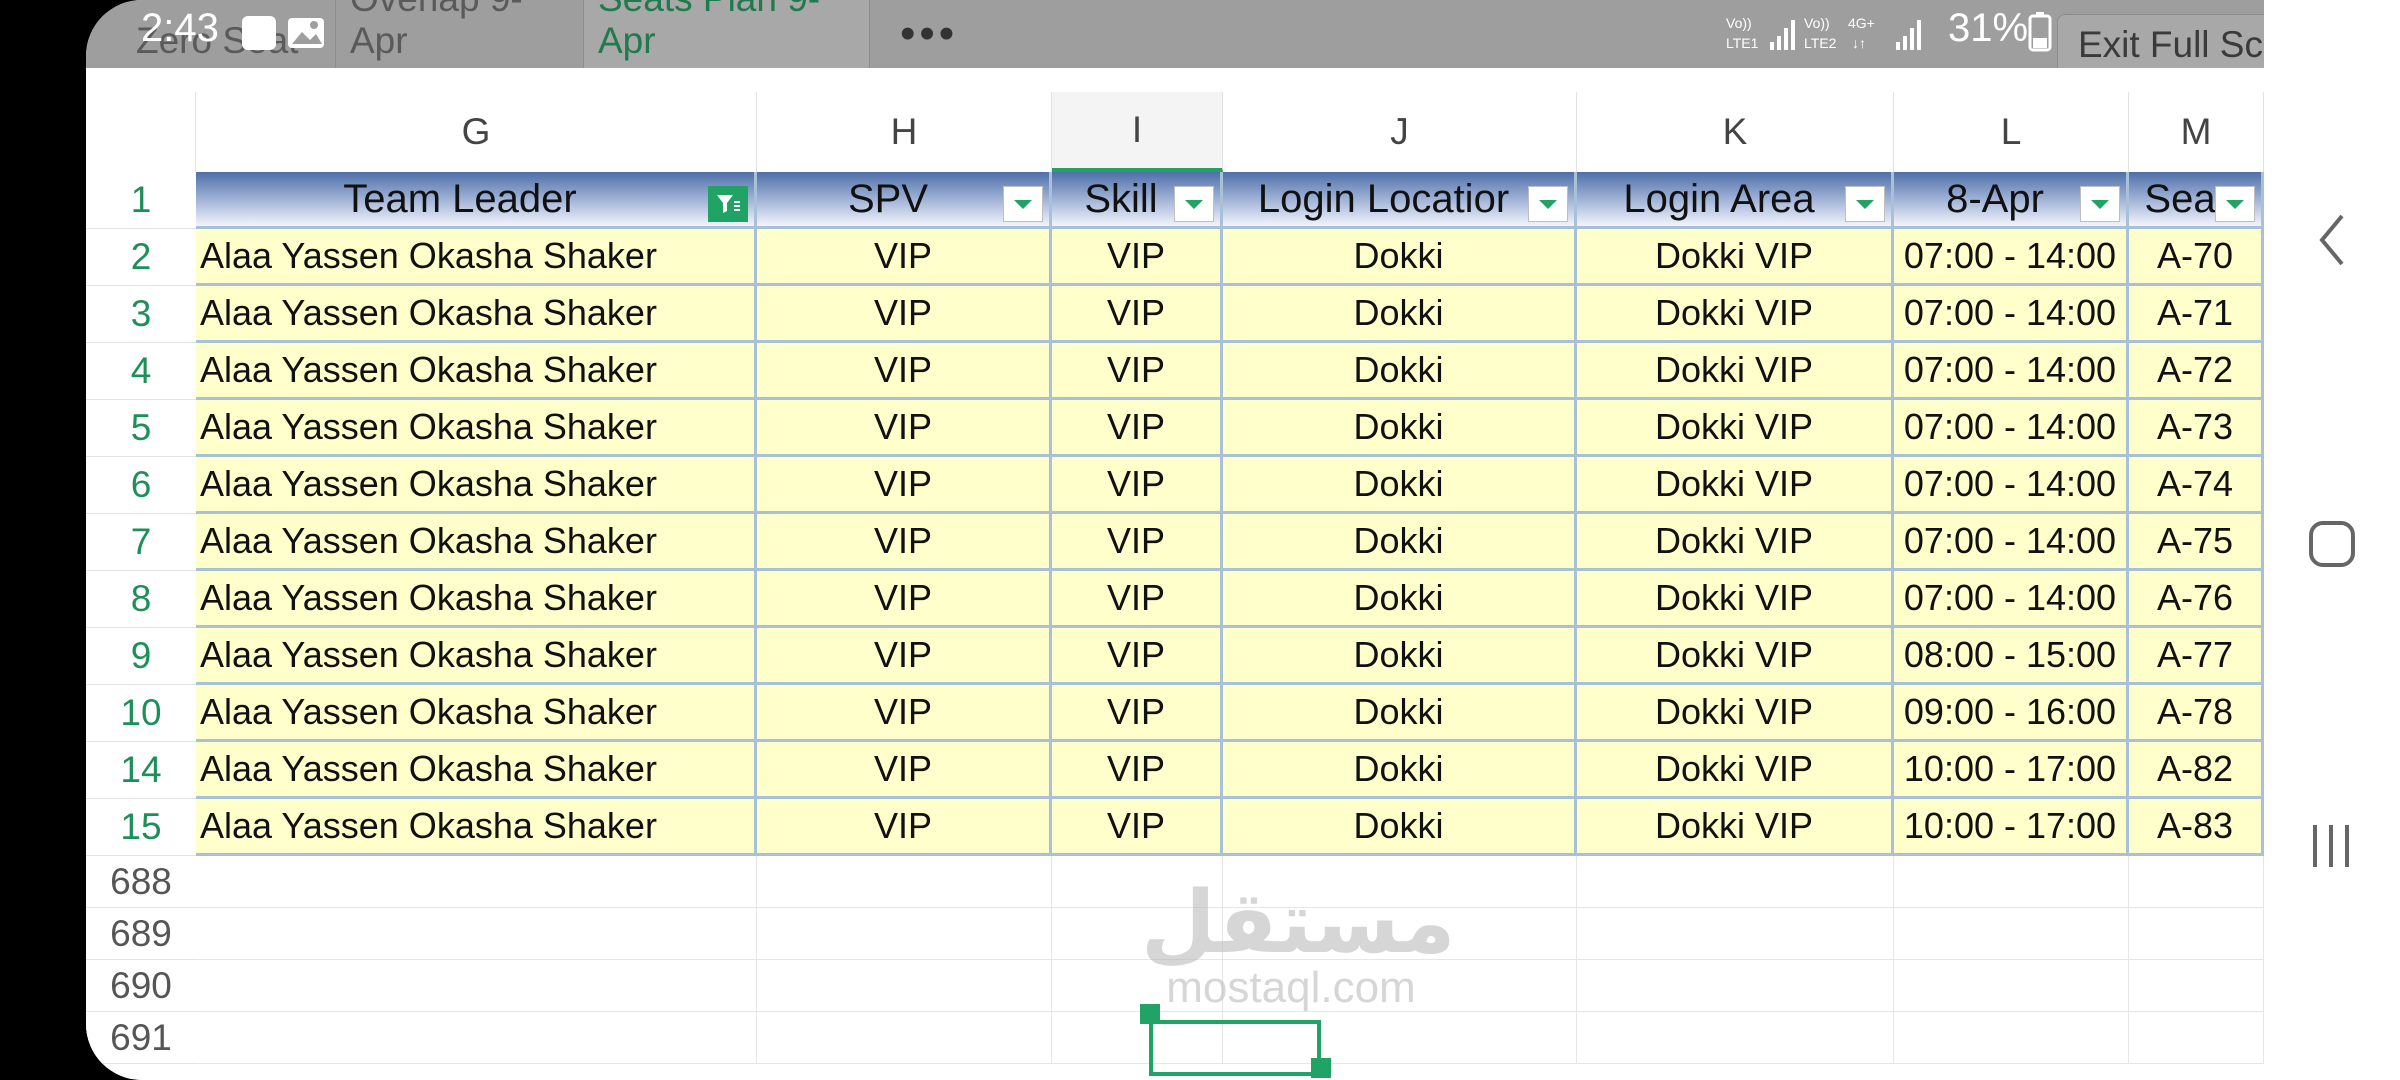 The height and width of the screenshot is (1080, 2400). Describe the element at coordinates (2196, 200) in the screenshot. I see `table-header-cell: Sea` at that location.